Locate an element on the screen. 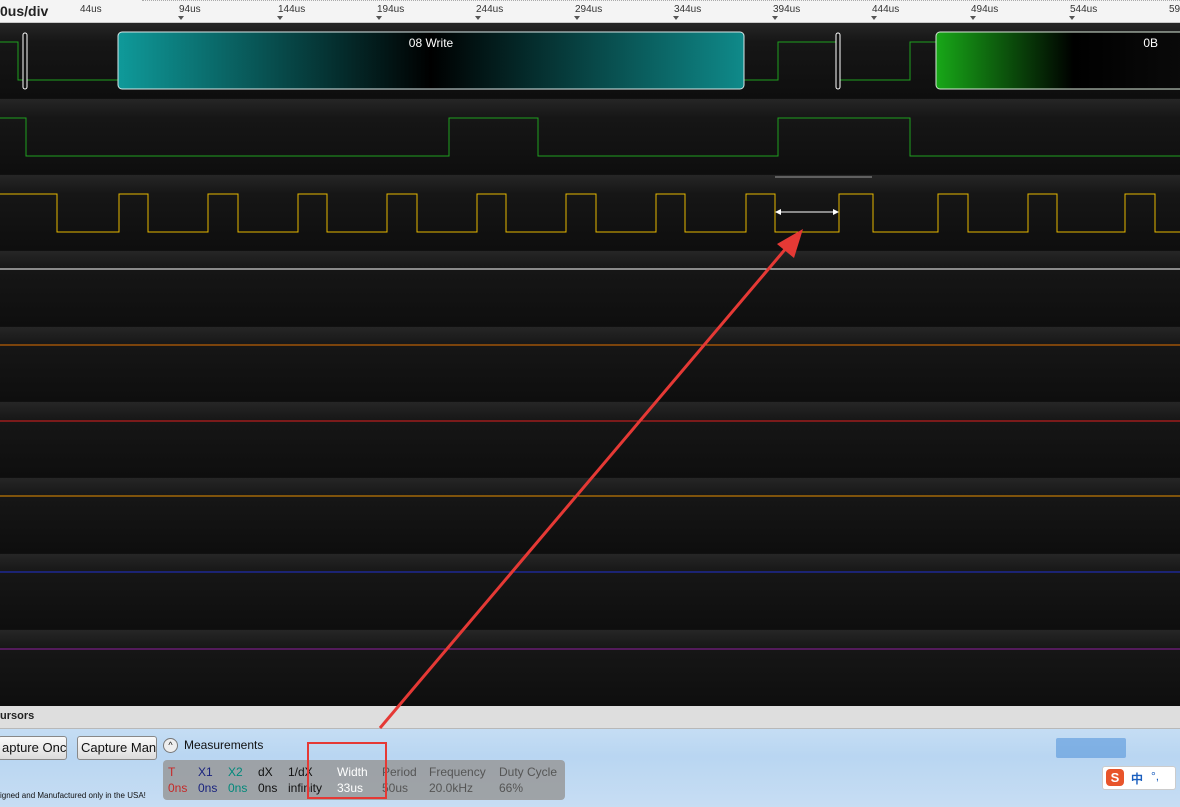 The height and width of the screenshot is (807, 1180). ruler-tick-label: 44us is located at coordinates (91, 9).